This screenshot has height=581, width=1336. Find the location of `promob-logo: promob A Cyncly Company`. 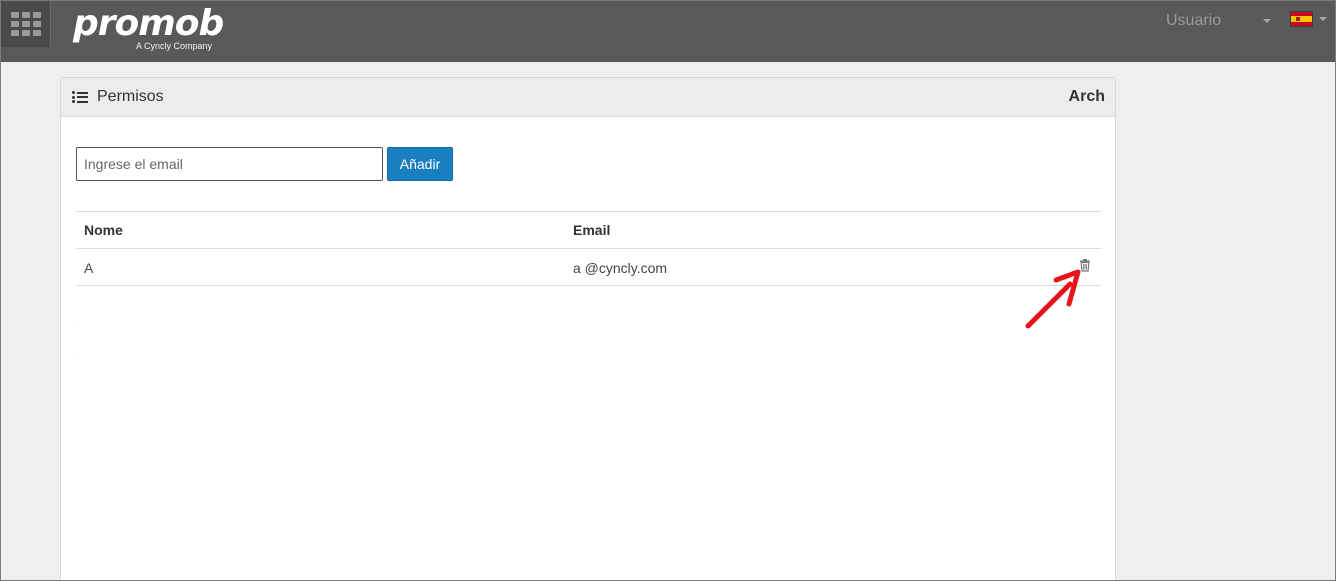

promob-logo: promob A Cyncly Company is located at coordinates (153, 29).